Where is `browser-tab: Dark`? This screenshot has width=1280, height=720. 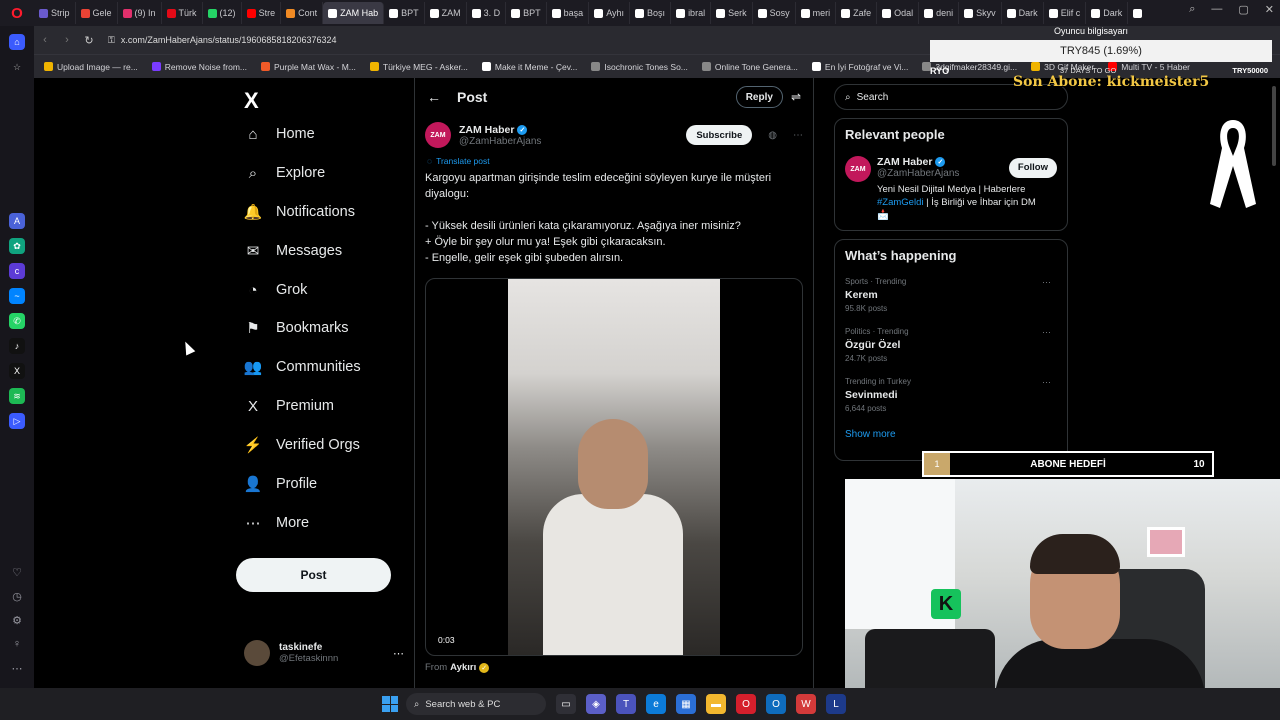
browser-tab: Dark is located at coordinates (1107, 13).